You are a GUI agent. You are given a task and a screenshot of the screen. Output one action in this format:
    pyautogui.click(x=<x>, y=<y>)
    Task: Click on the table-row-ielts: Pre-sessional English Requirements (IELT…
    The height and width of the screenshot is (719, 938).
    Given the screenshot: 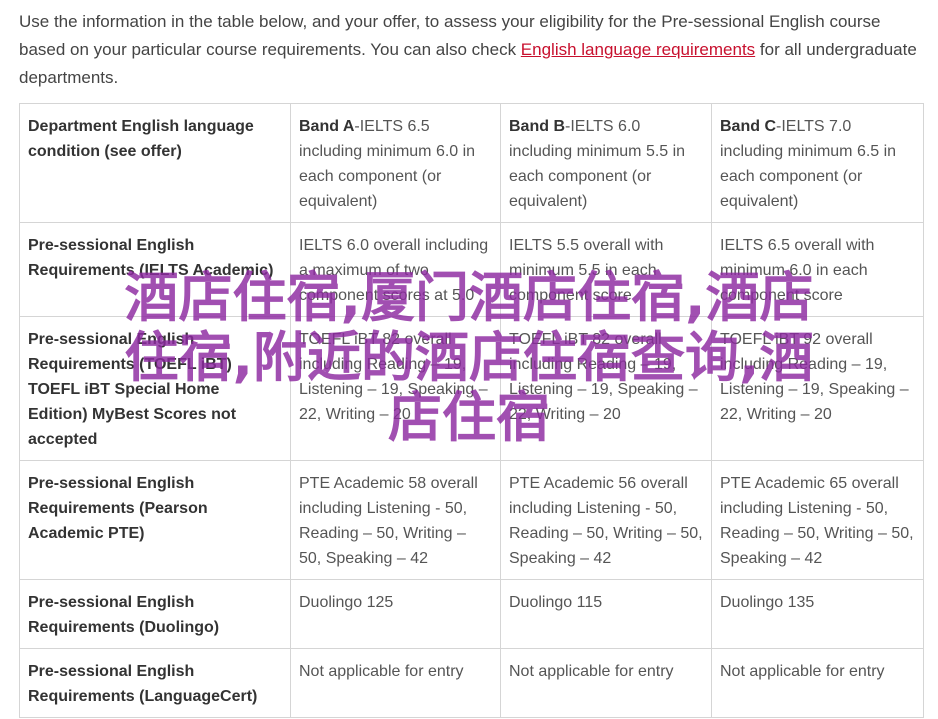 What is the action you would take?
    pyautogui.click(x=471, y=269)
    